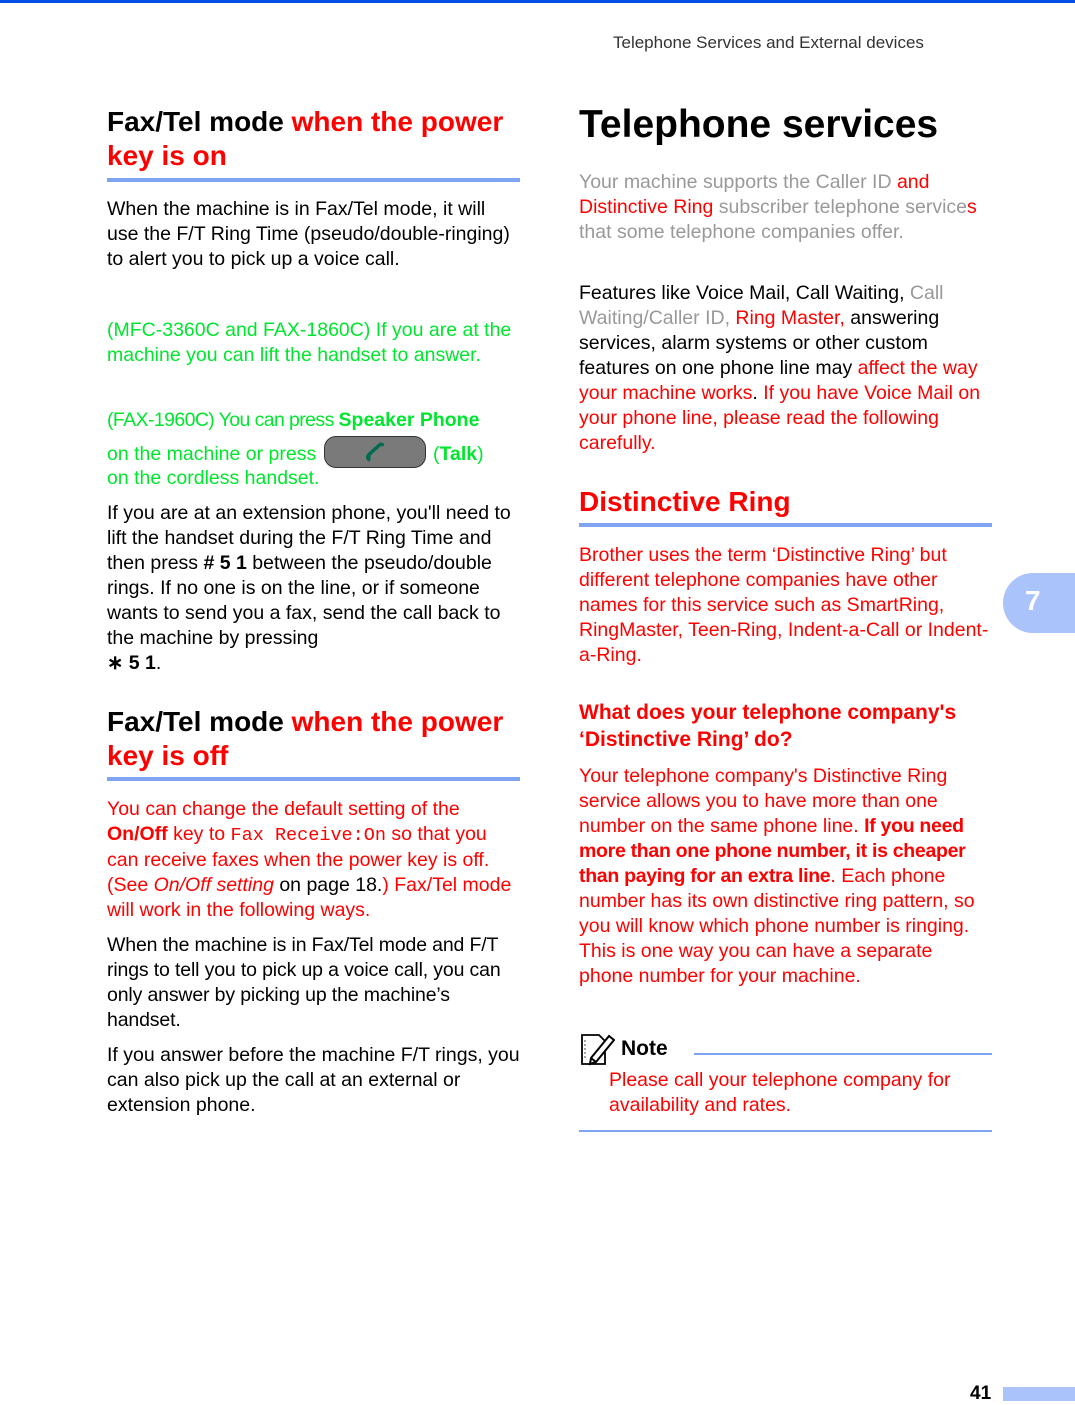 The width and height of the screenshot is (1075, 1405). I want to click on note-rule-bottom, so click(785, 1131).